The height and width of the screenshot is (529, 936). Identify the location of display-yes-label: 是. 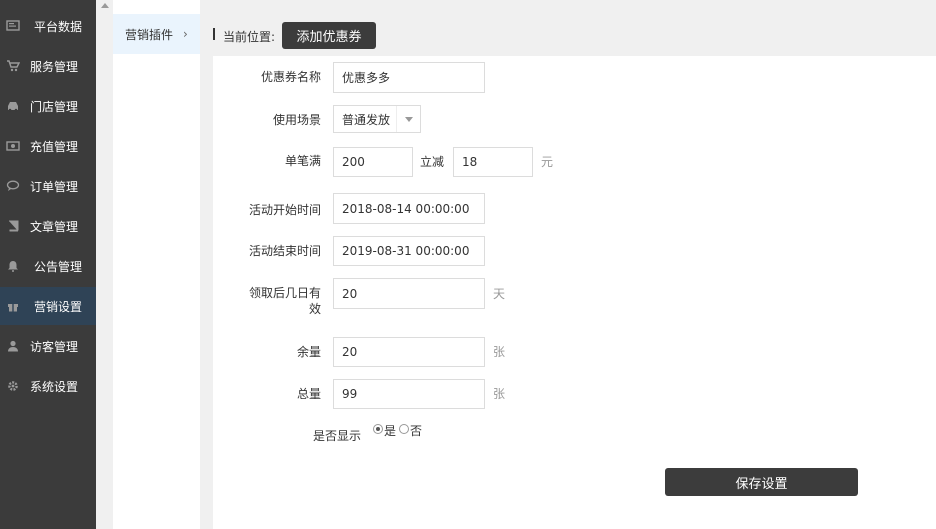
(390, 431).